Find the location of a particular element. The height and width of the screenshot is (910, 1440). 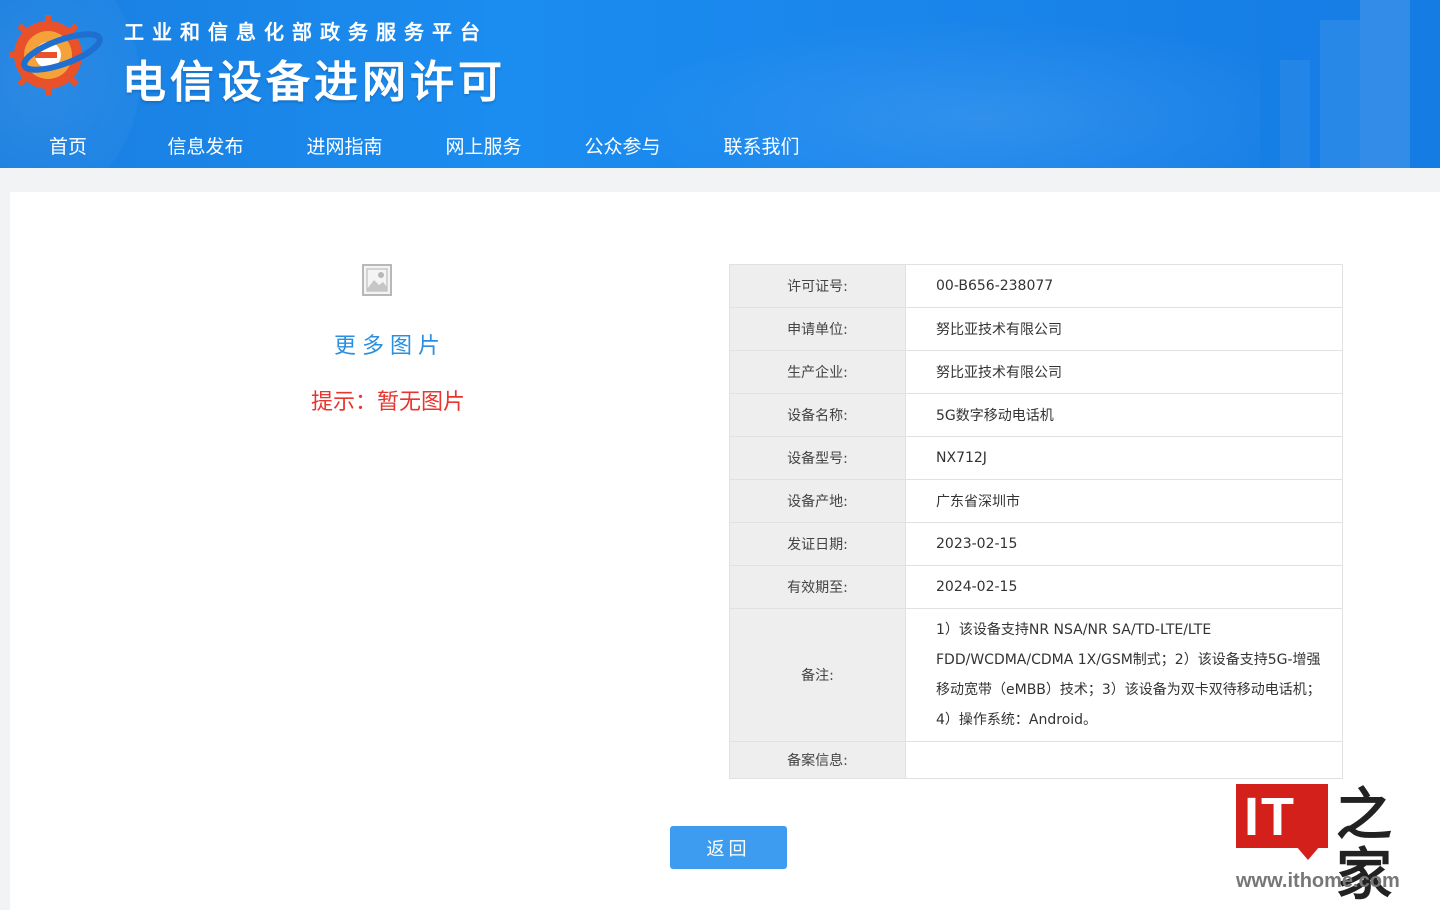

notes-line: 移动宽带（eMBB）技术；3）该设备为双卡双待移动电话机； is located at coordinates (1128, 690).